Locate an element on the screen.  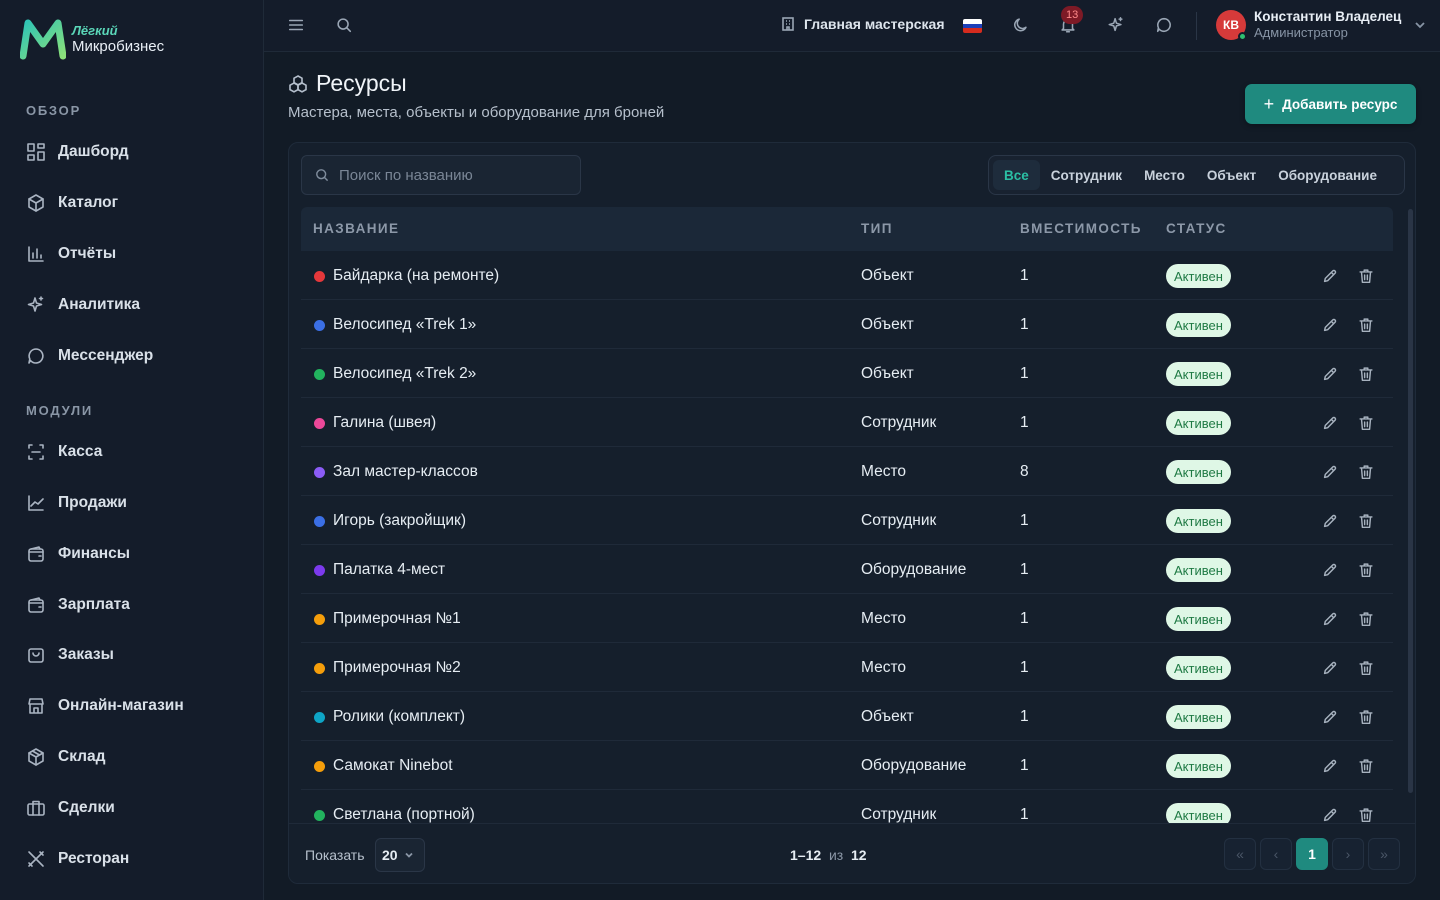
sidebar-item-label: Продажи is located at coordinates (92, 502).